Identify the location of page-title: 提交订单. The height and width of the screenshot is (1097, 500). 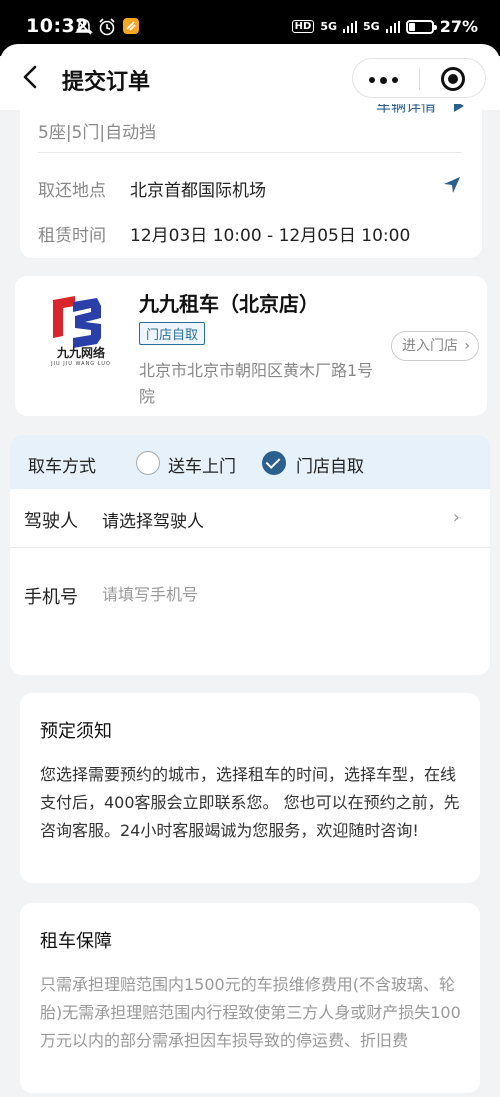
(106, 82).